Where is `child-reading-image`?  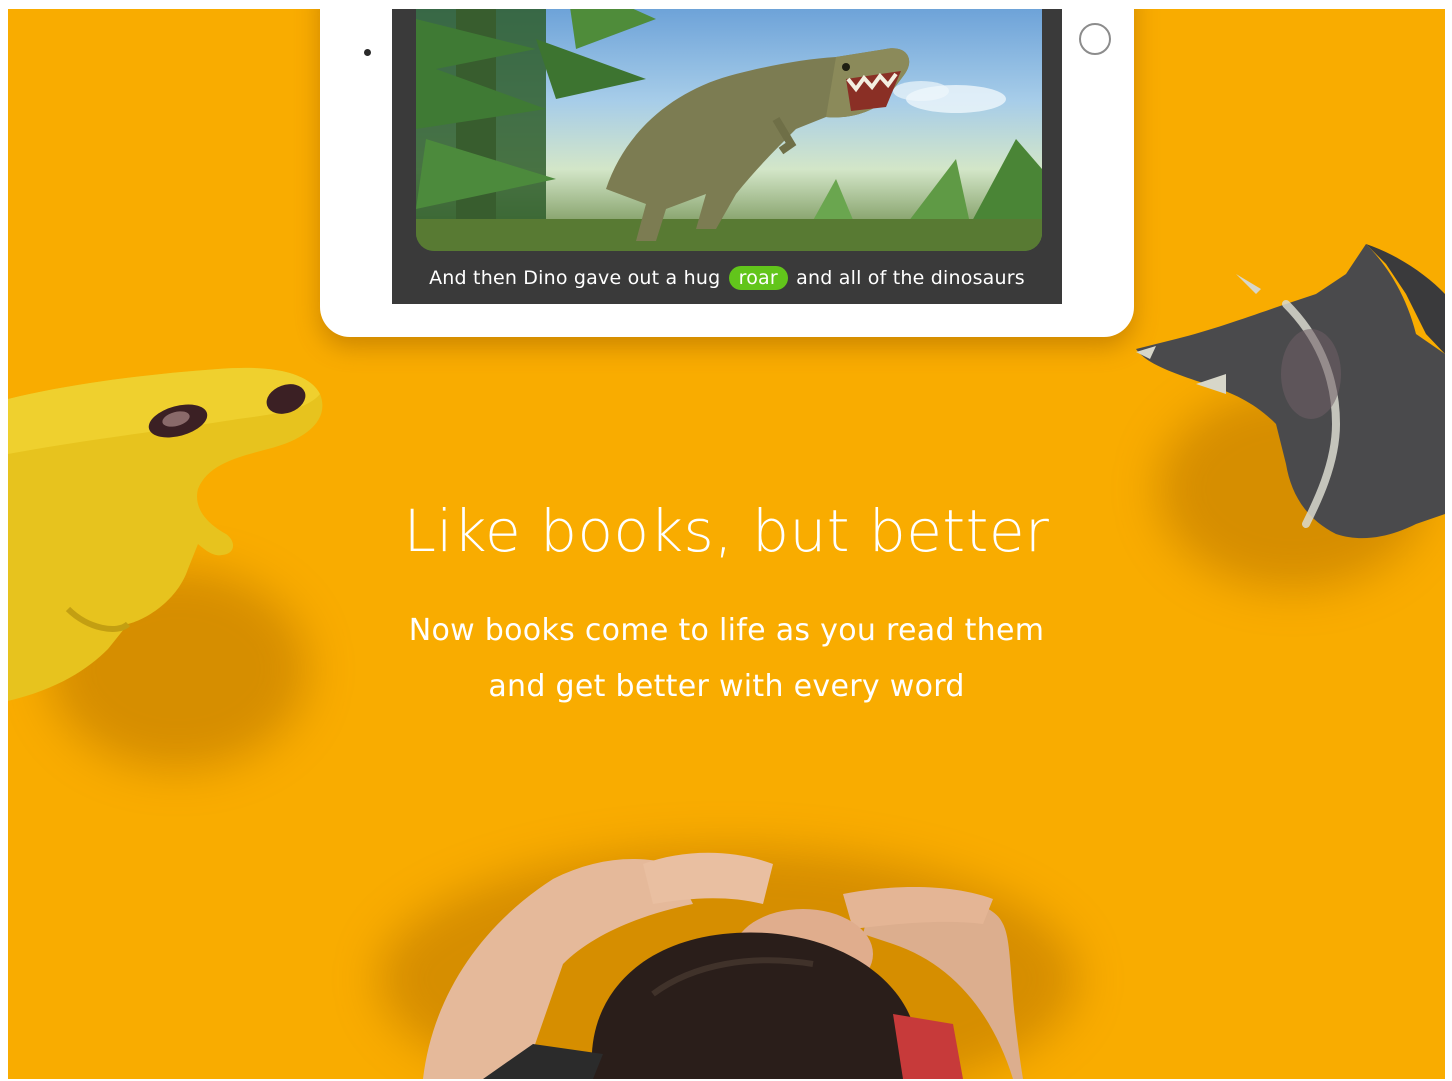
child-reading-image is located at coordinates (723, 965).